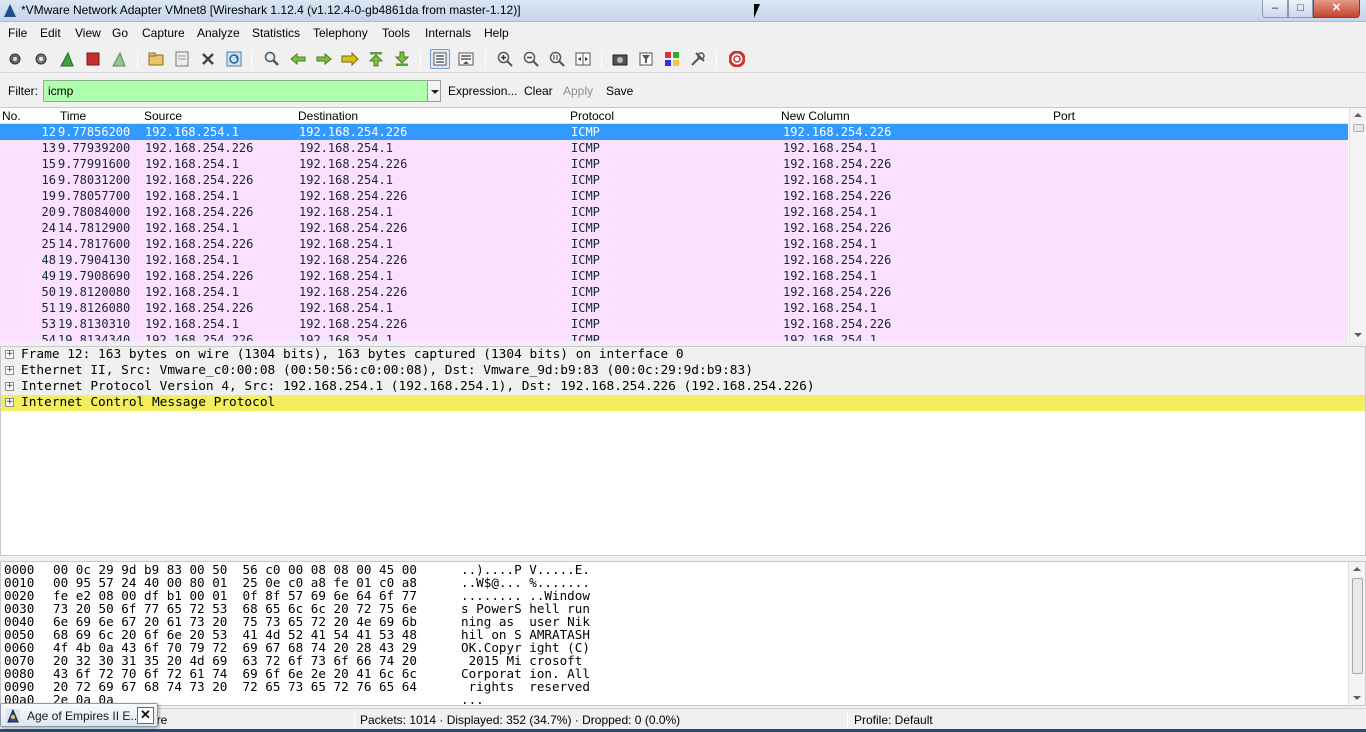  I want to click on capture-options-icon, so click(41, 59).